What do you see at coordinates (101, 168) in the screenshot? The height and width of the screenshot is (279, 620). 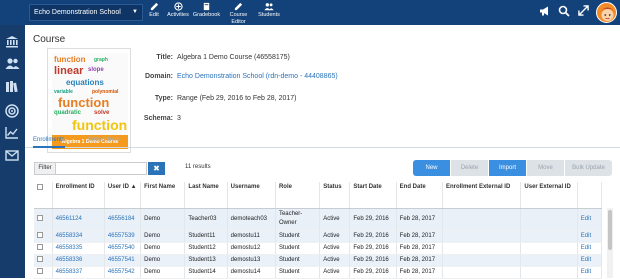 I see `filter-input` at bounding box center [101, 168].